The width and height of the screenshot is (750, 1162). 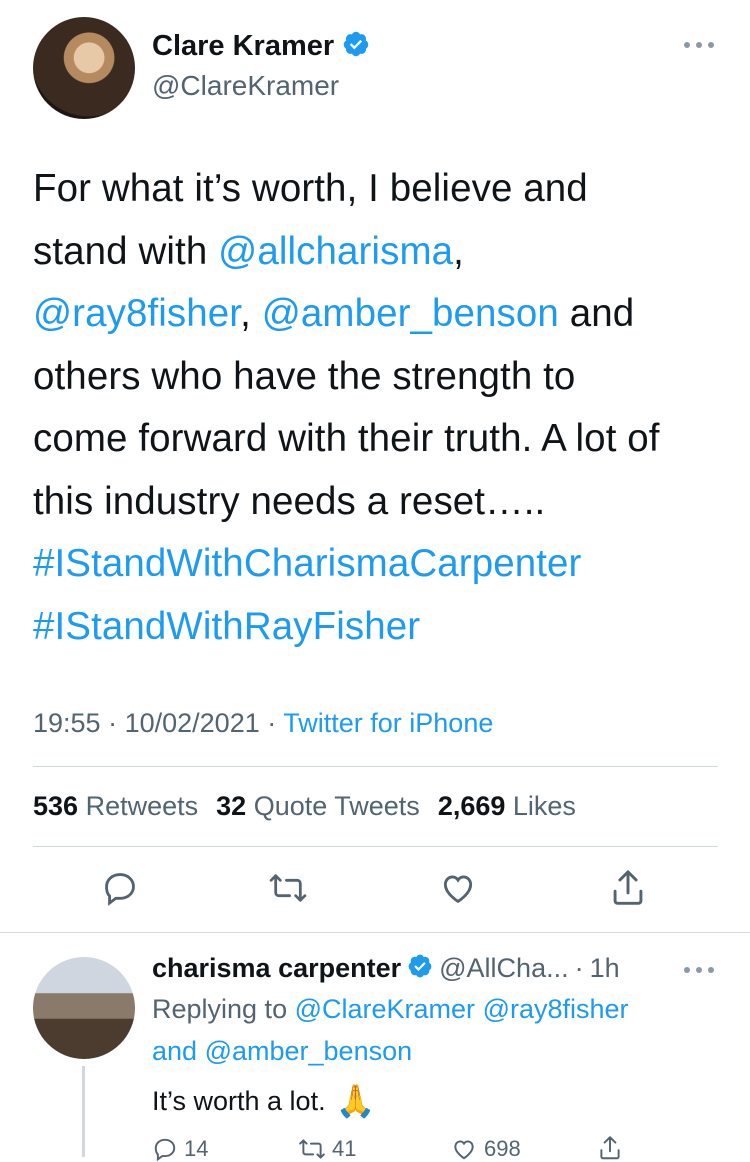 What do you see at coordinates (502, 1148) in the screenshot?
I see `reply-likes-count: 698` at bounding box center [502, 1148].